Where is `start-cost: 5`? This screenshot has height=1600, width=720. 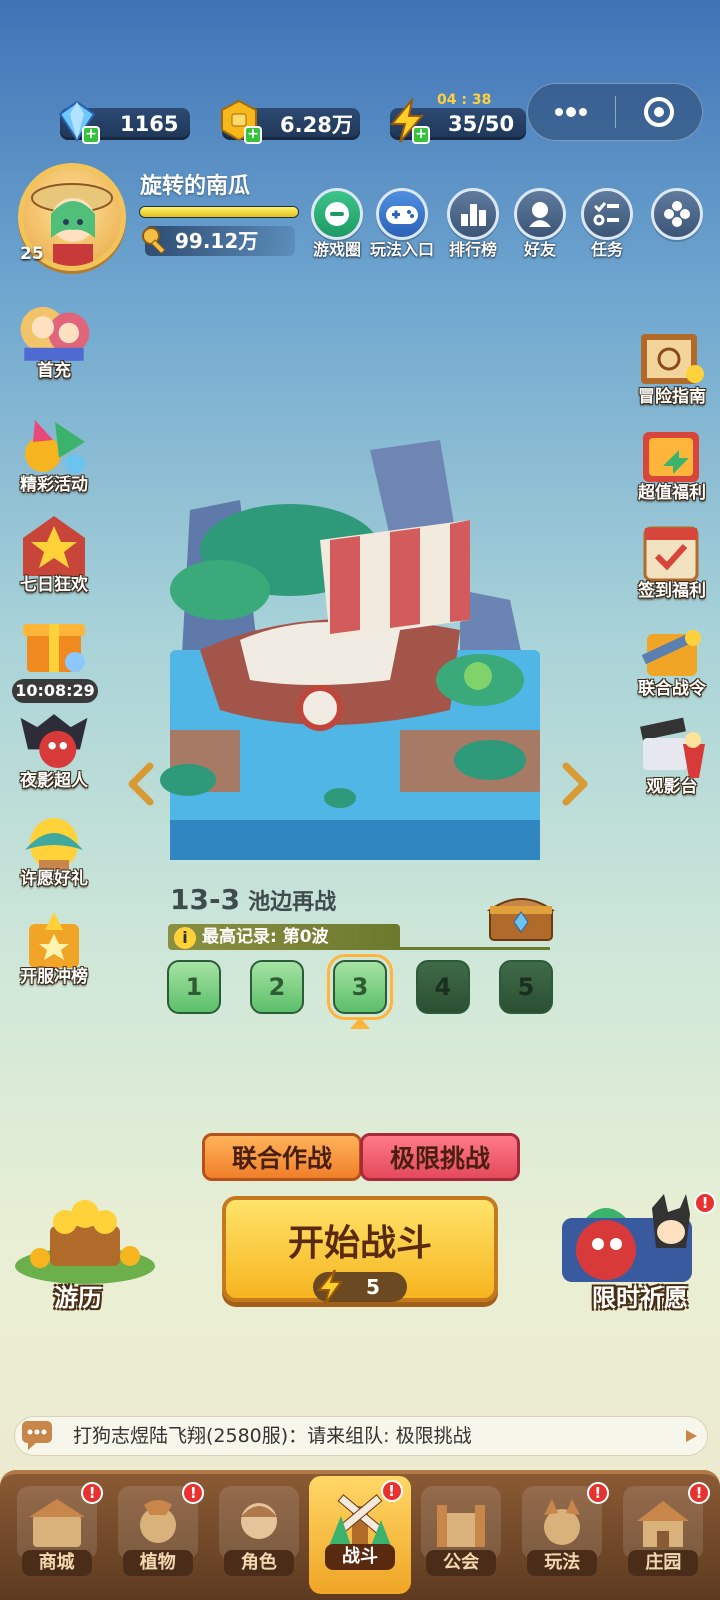 start-cost: 5 is located at coordinates (360, 1287).